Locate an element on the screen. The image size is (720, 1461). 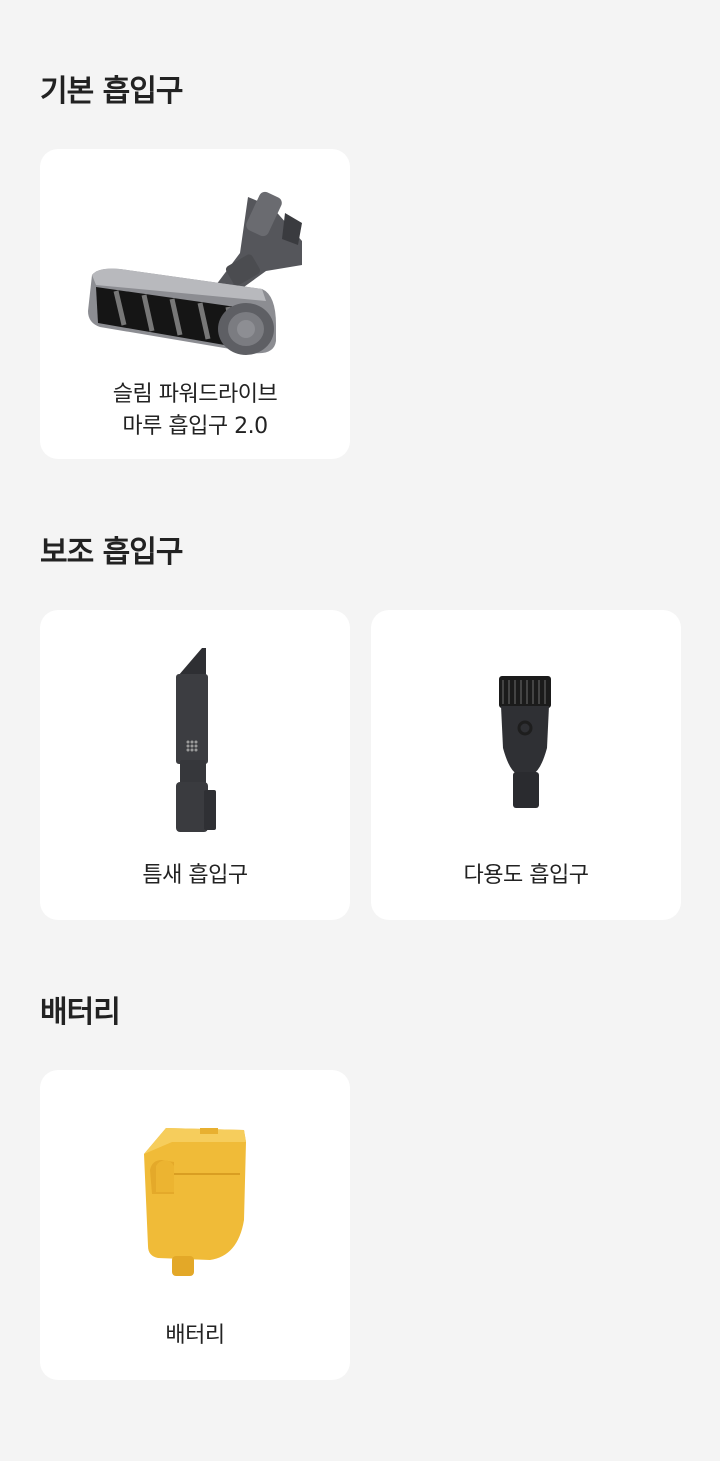
section-title-basic-nozzle: 기본 흡입구 is located at coordinates (111, 91).